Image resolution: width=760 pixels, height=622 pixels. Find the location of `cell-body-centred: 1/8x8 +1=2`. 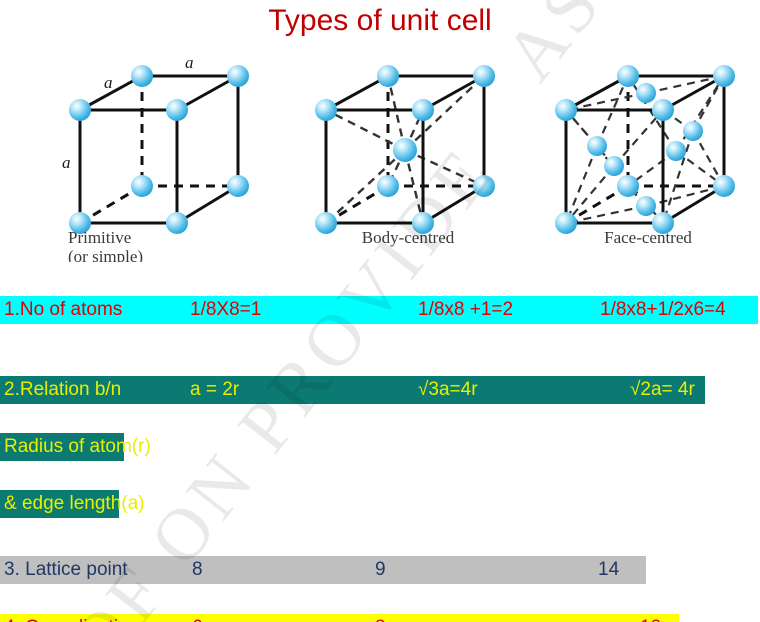

cell-body-centred: 1/8x8 +1=2 is located at coordinates (466, 309).